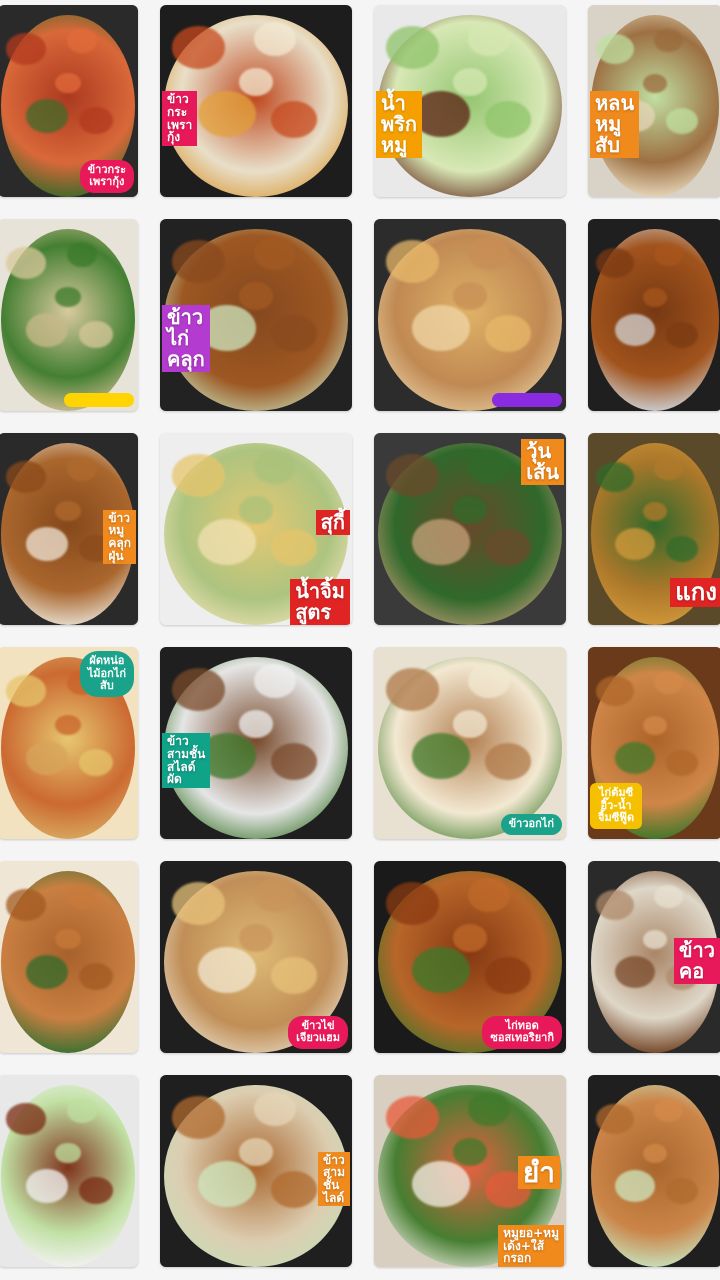 This screenshot has height=1280, width=720. I want to click on menu-label-text: วุ้น เส้น, so click(542, 462).